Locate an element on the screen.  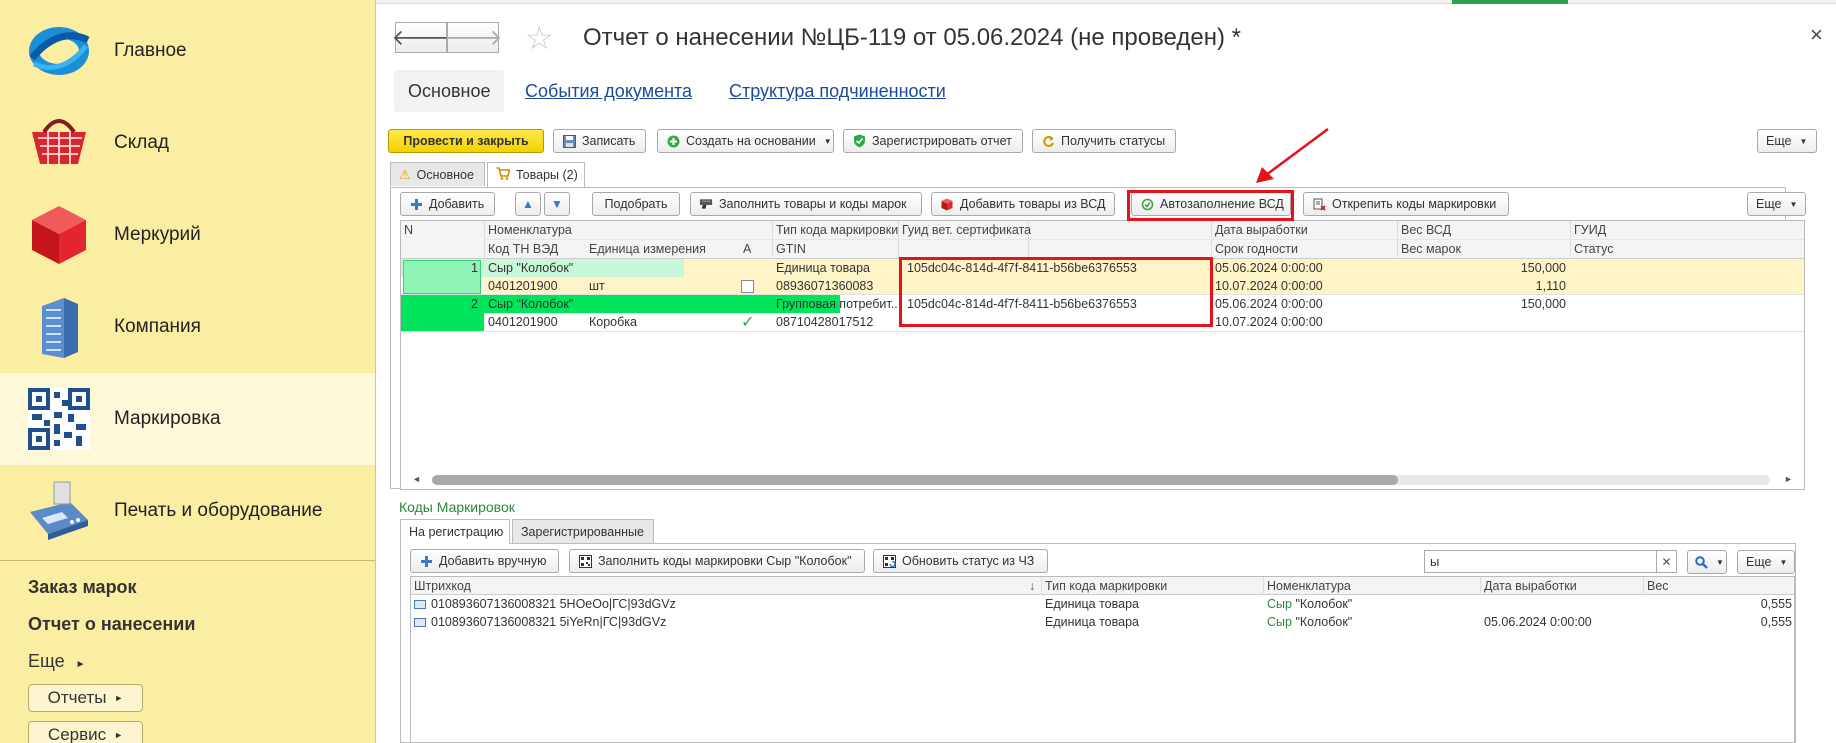
row-1-gtin: 08936071360083 is located at coordinates (823, 286).